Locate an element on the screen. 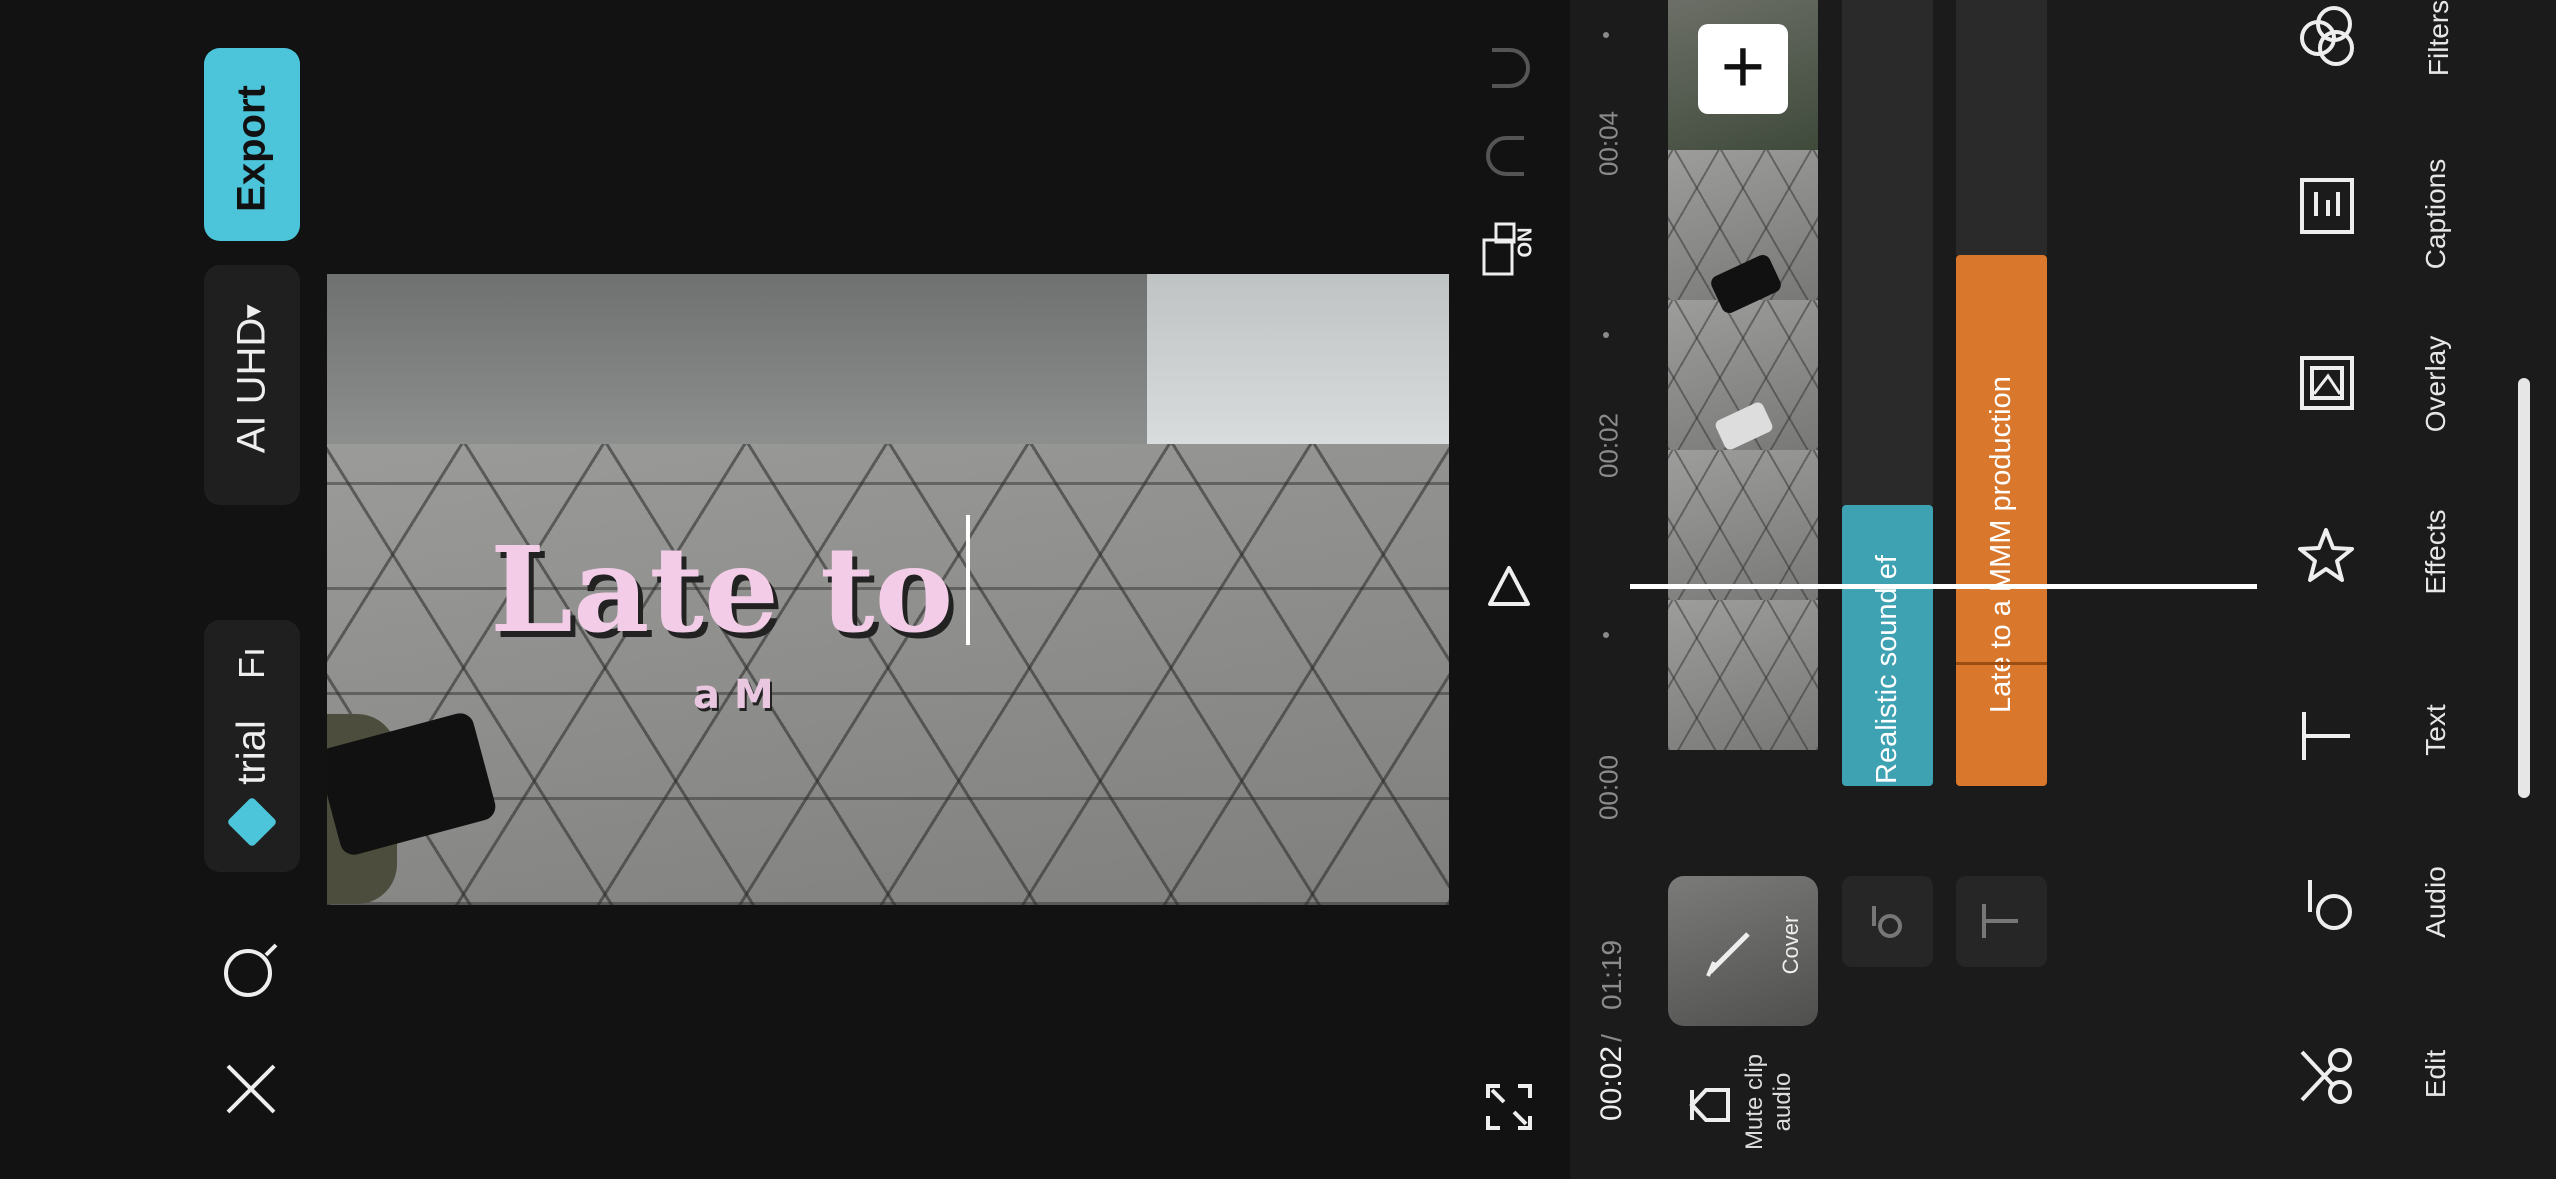  pencil-icon is located at coordinates (1728, 954).